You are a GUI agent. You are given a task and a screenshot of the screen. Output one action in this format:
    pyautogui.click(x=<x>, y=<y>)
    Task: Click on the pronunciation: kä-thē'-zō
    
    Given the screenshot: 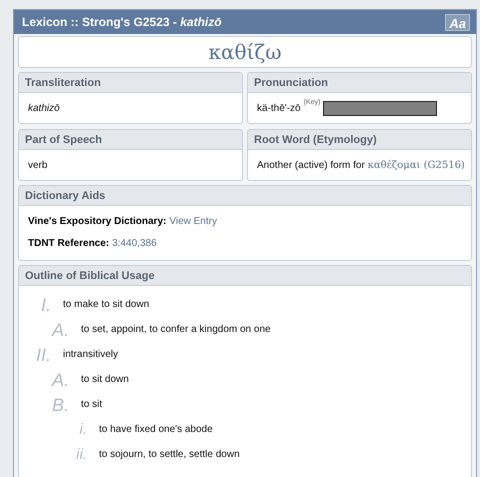 What is the action you would take?
    pyautogui.click(x=279, y=108)
    